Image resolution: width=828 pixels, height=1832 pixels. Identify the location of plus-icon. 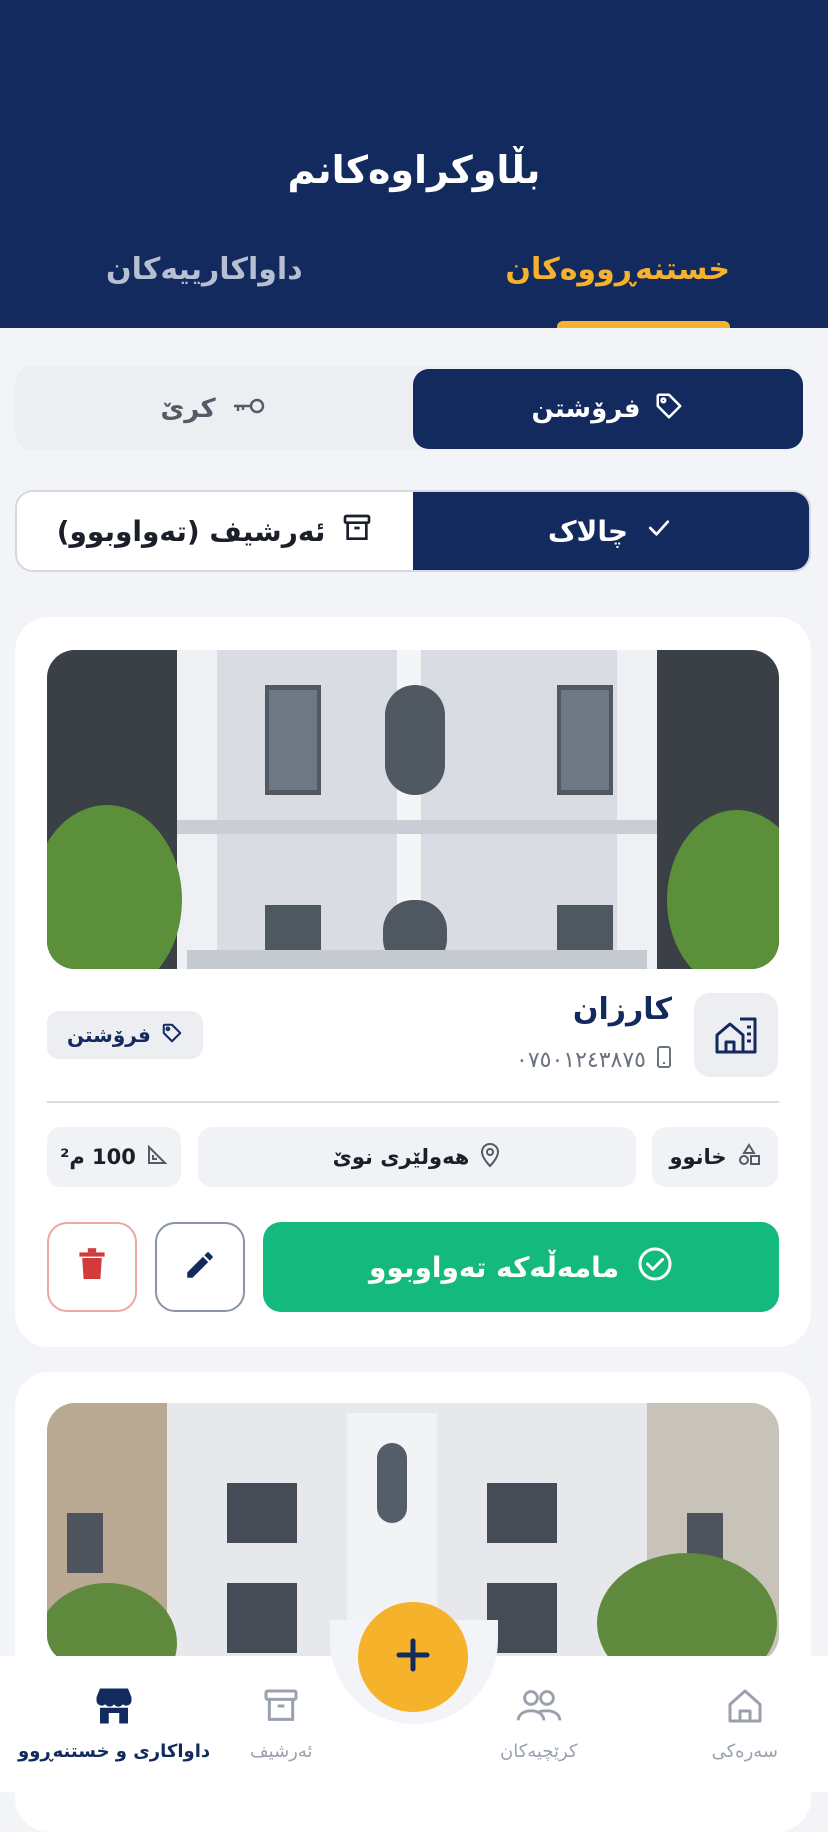
(413, 1657).